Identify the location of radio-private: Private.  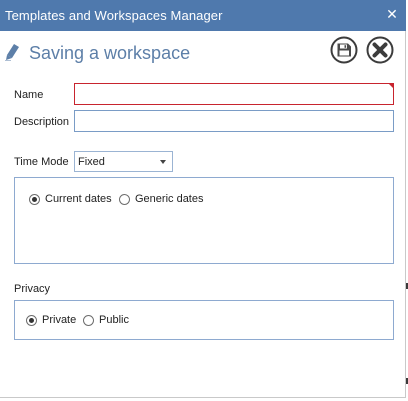
(51, 320).